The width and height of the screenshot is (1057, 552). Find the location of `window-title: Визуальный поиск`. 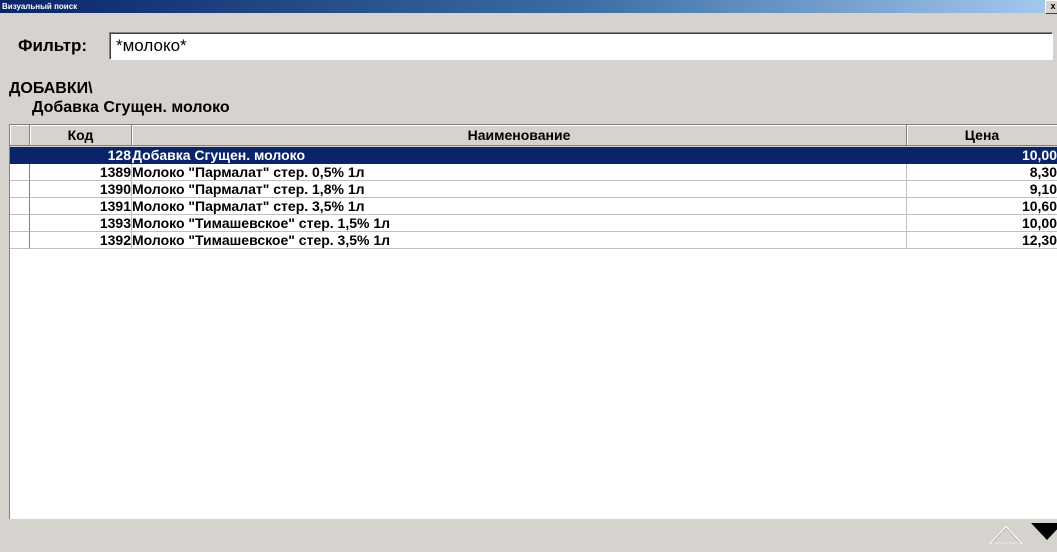

window-title: Визуальный поиск is located at coordinates (40, 6).